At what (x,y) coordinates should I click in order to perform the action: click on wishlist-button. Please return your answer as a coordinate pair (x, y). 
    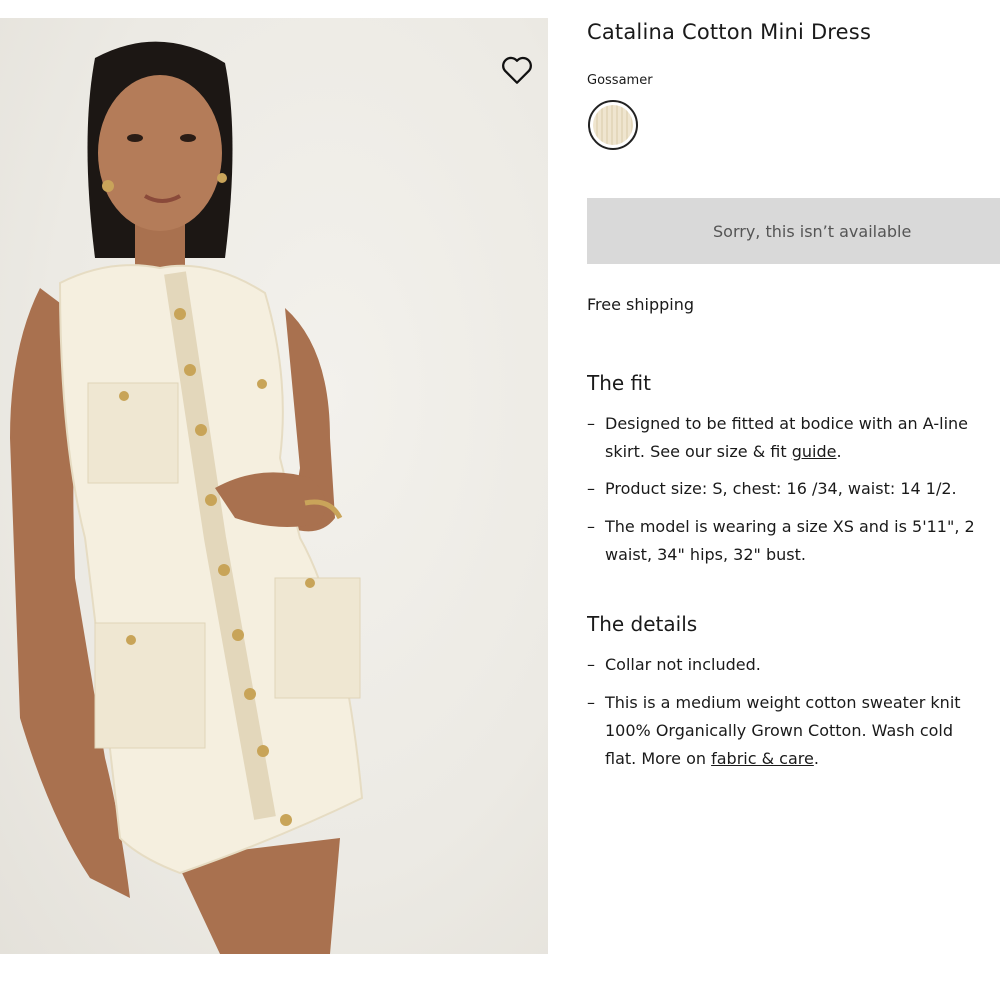
    Looking at the image, I should click on (517, 70).